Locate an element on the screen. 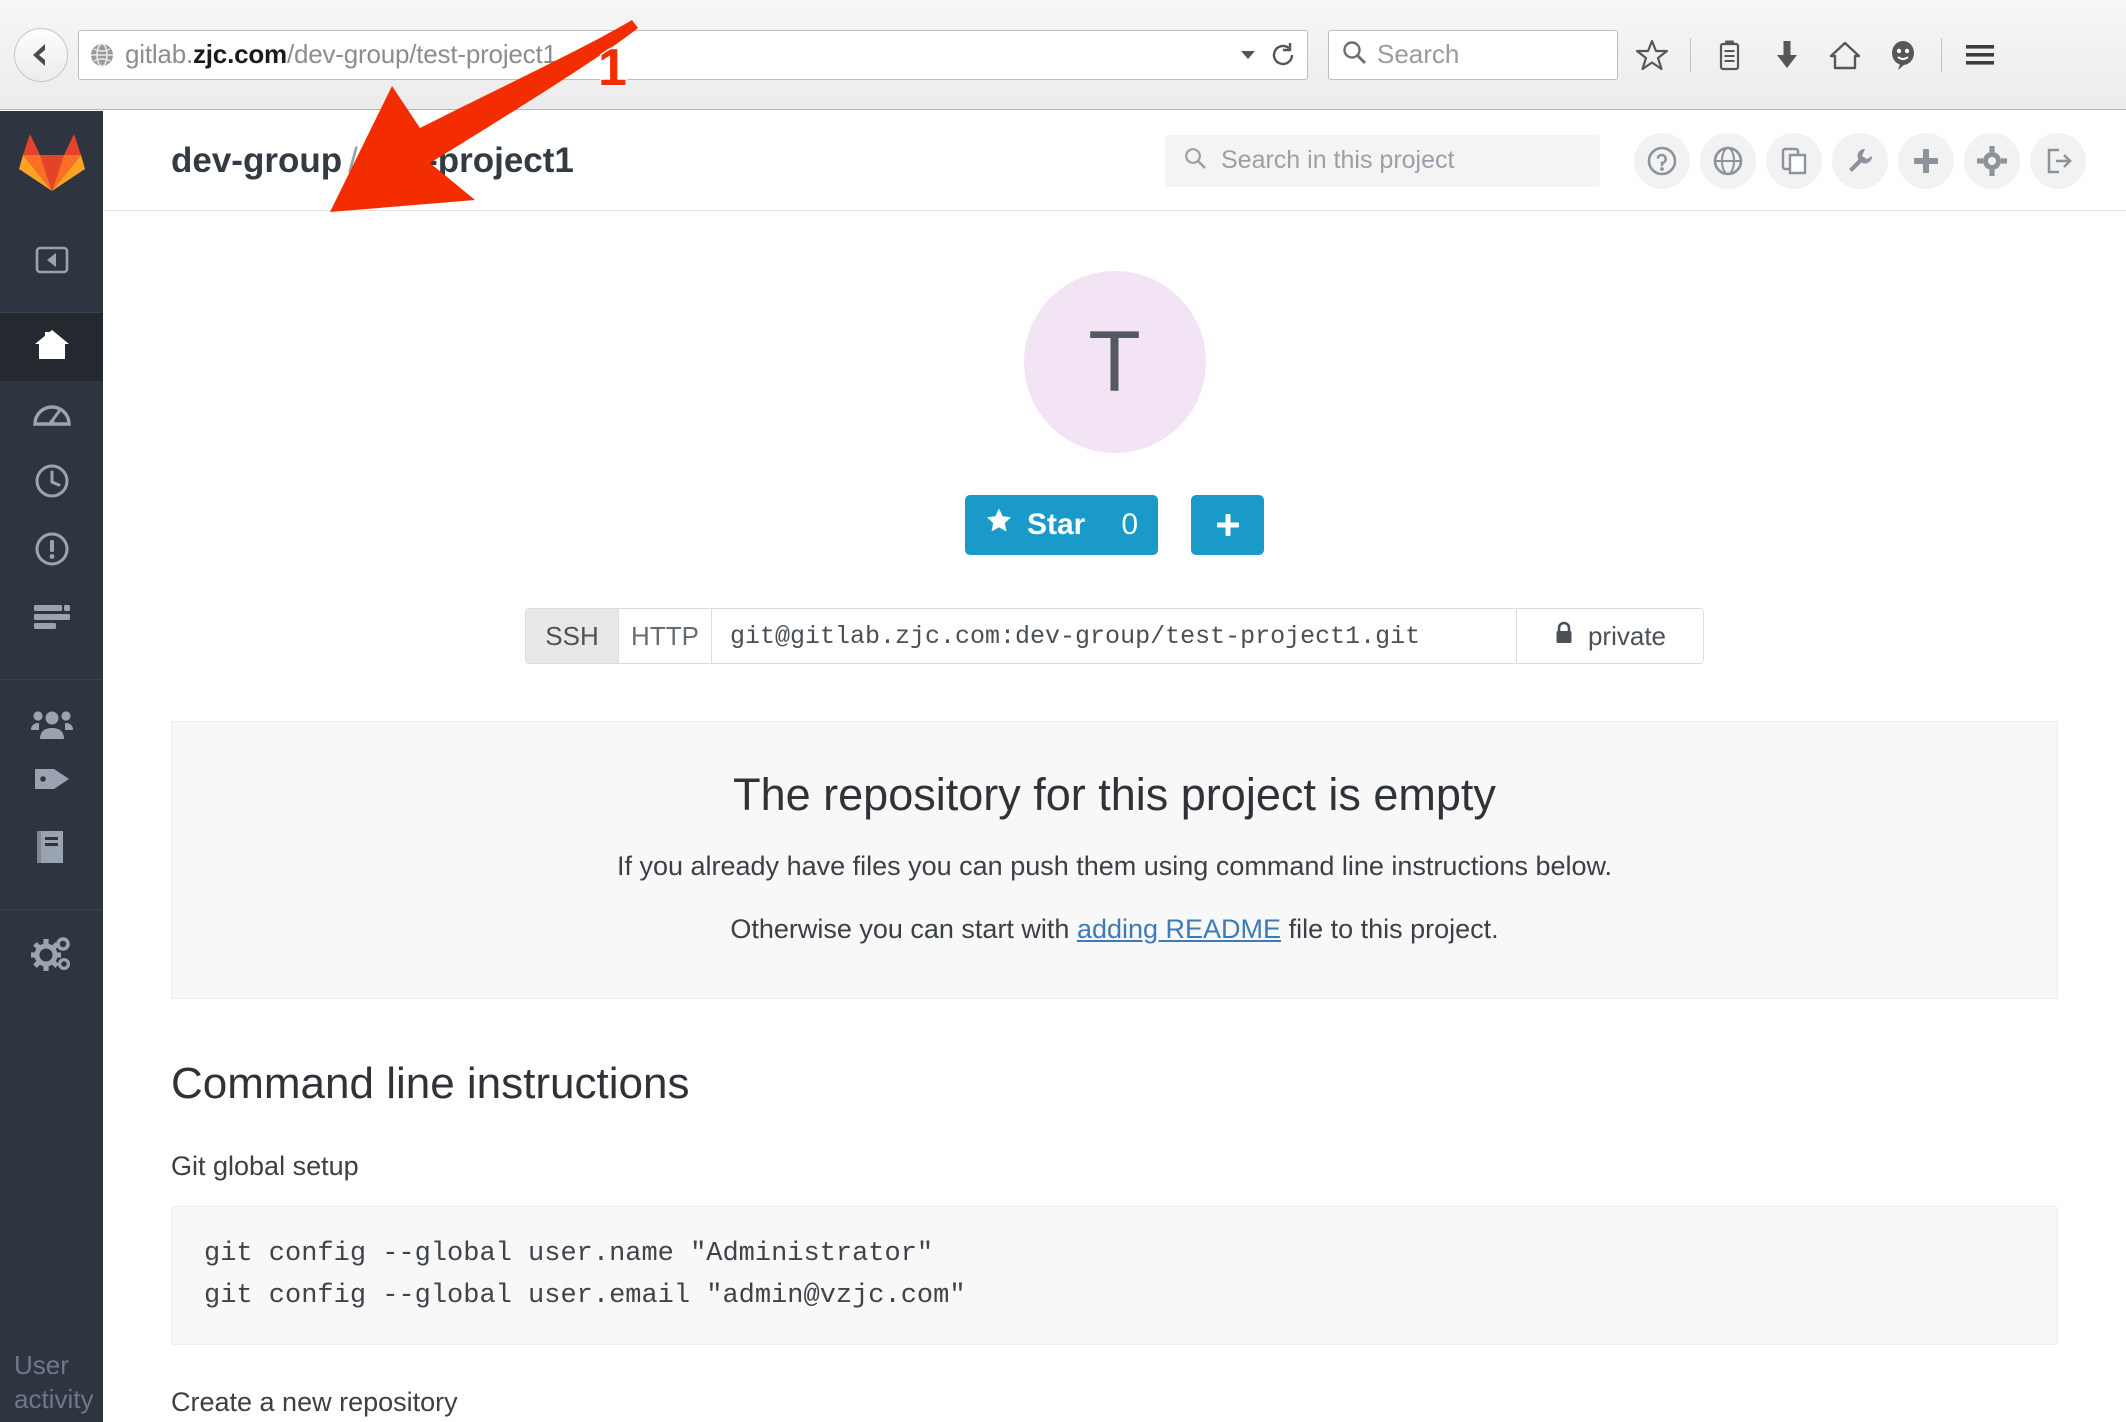 The image size is (2126, 1422). fork-add-button is located at coordinates (1228, 525).